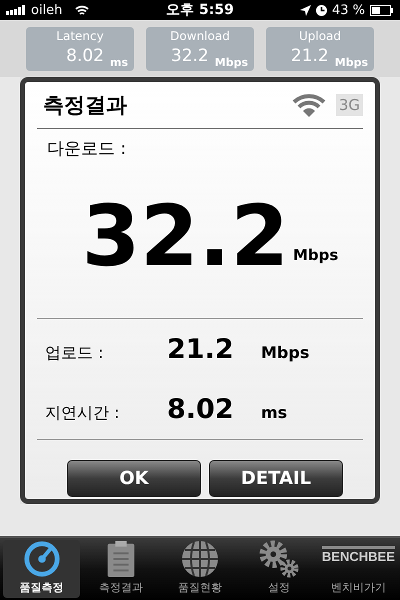  What do you see at coordinates (201, 349) in the screenshot?
I see `result-value: 21.2` at bounding box center [201, 349].